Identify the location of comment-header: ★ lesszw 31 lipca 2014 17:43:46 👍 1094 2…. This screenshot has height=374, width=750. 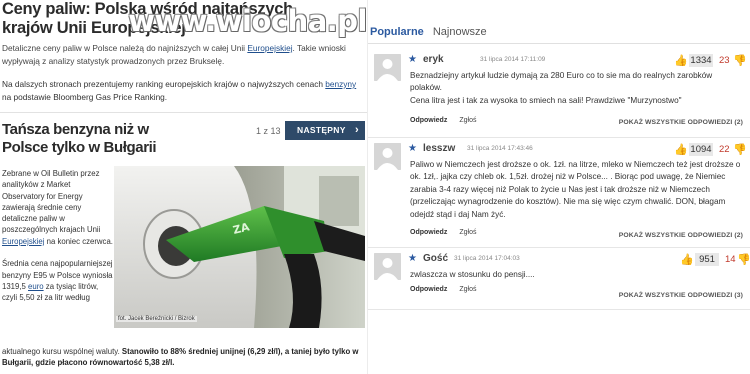
(577, 150).